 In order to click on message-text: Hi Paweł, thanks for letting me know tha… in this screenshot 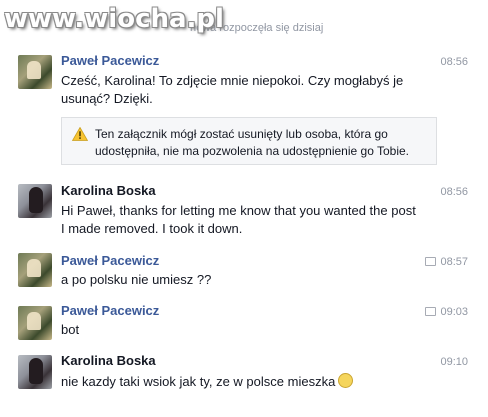, I will do `click(238, 219)`.